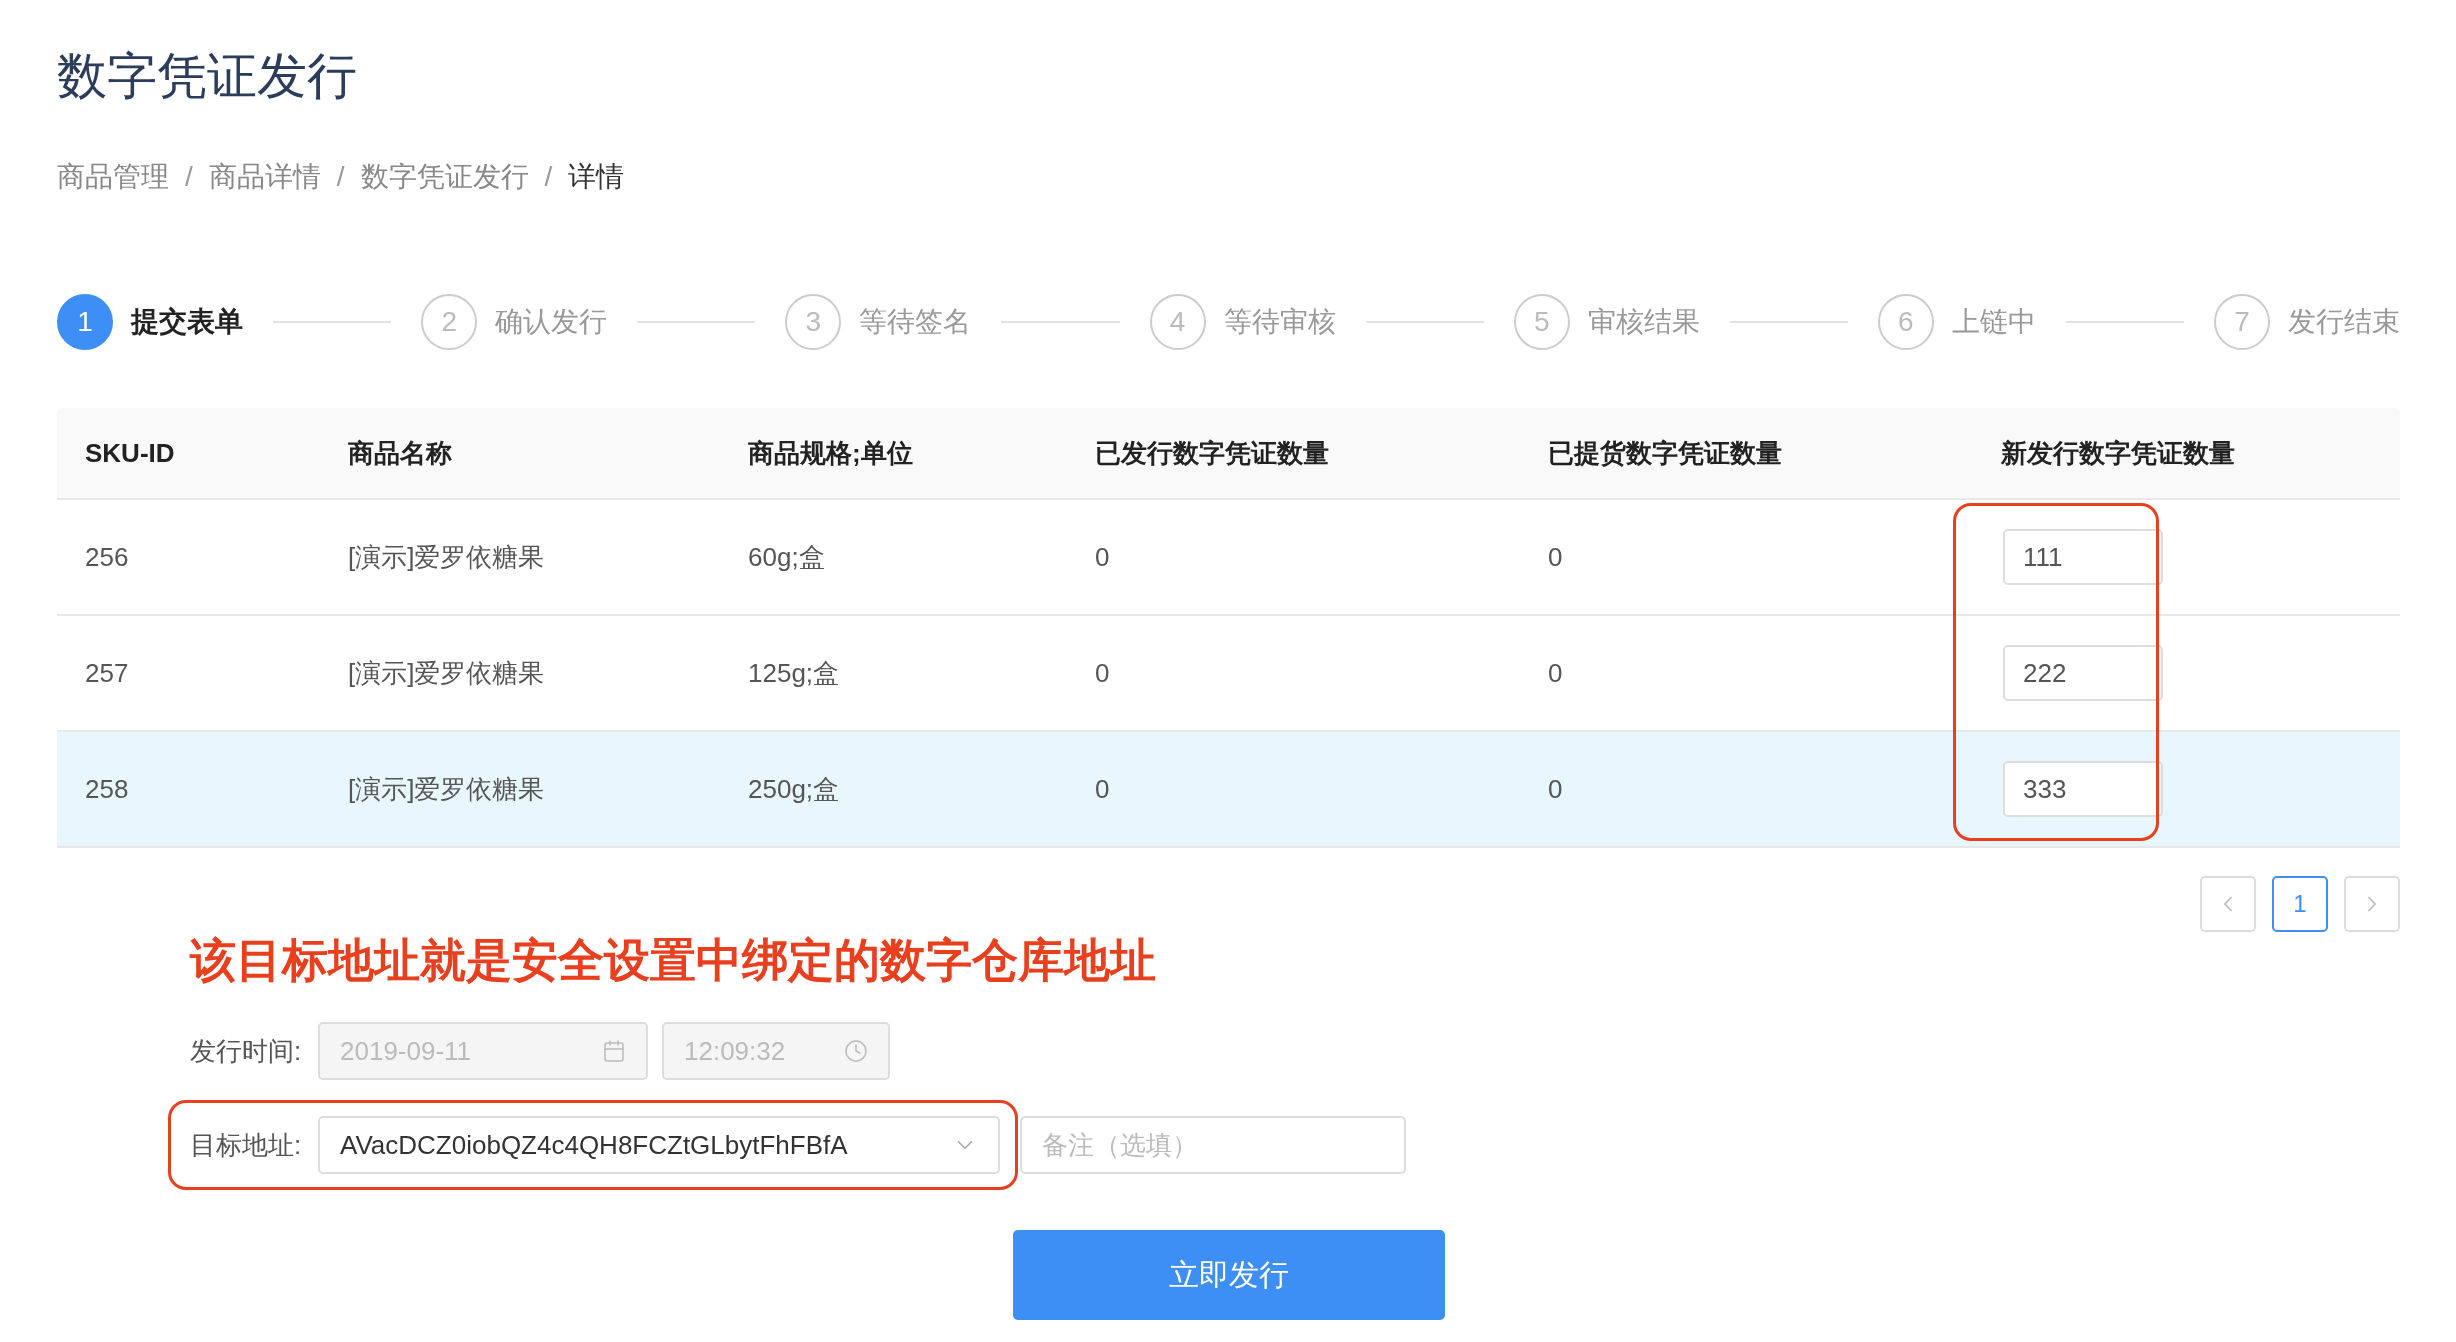  What do you see at coordinates (1279, 322) in the screenshot?
I see `step-label: 等待审核` at bounding box center [1279, 322].